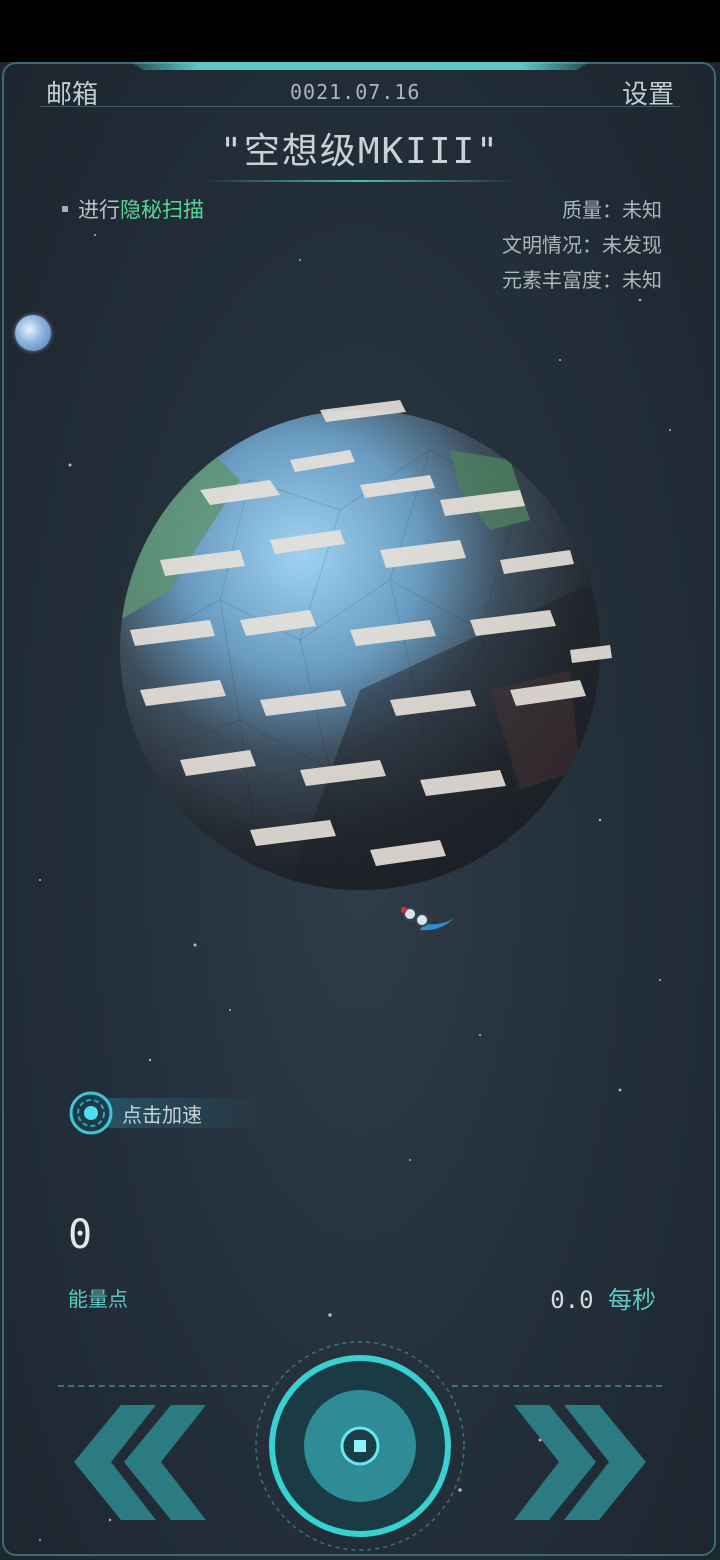  I want to click on boost-button: 点击加速, so click(163, 1113).